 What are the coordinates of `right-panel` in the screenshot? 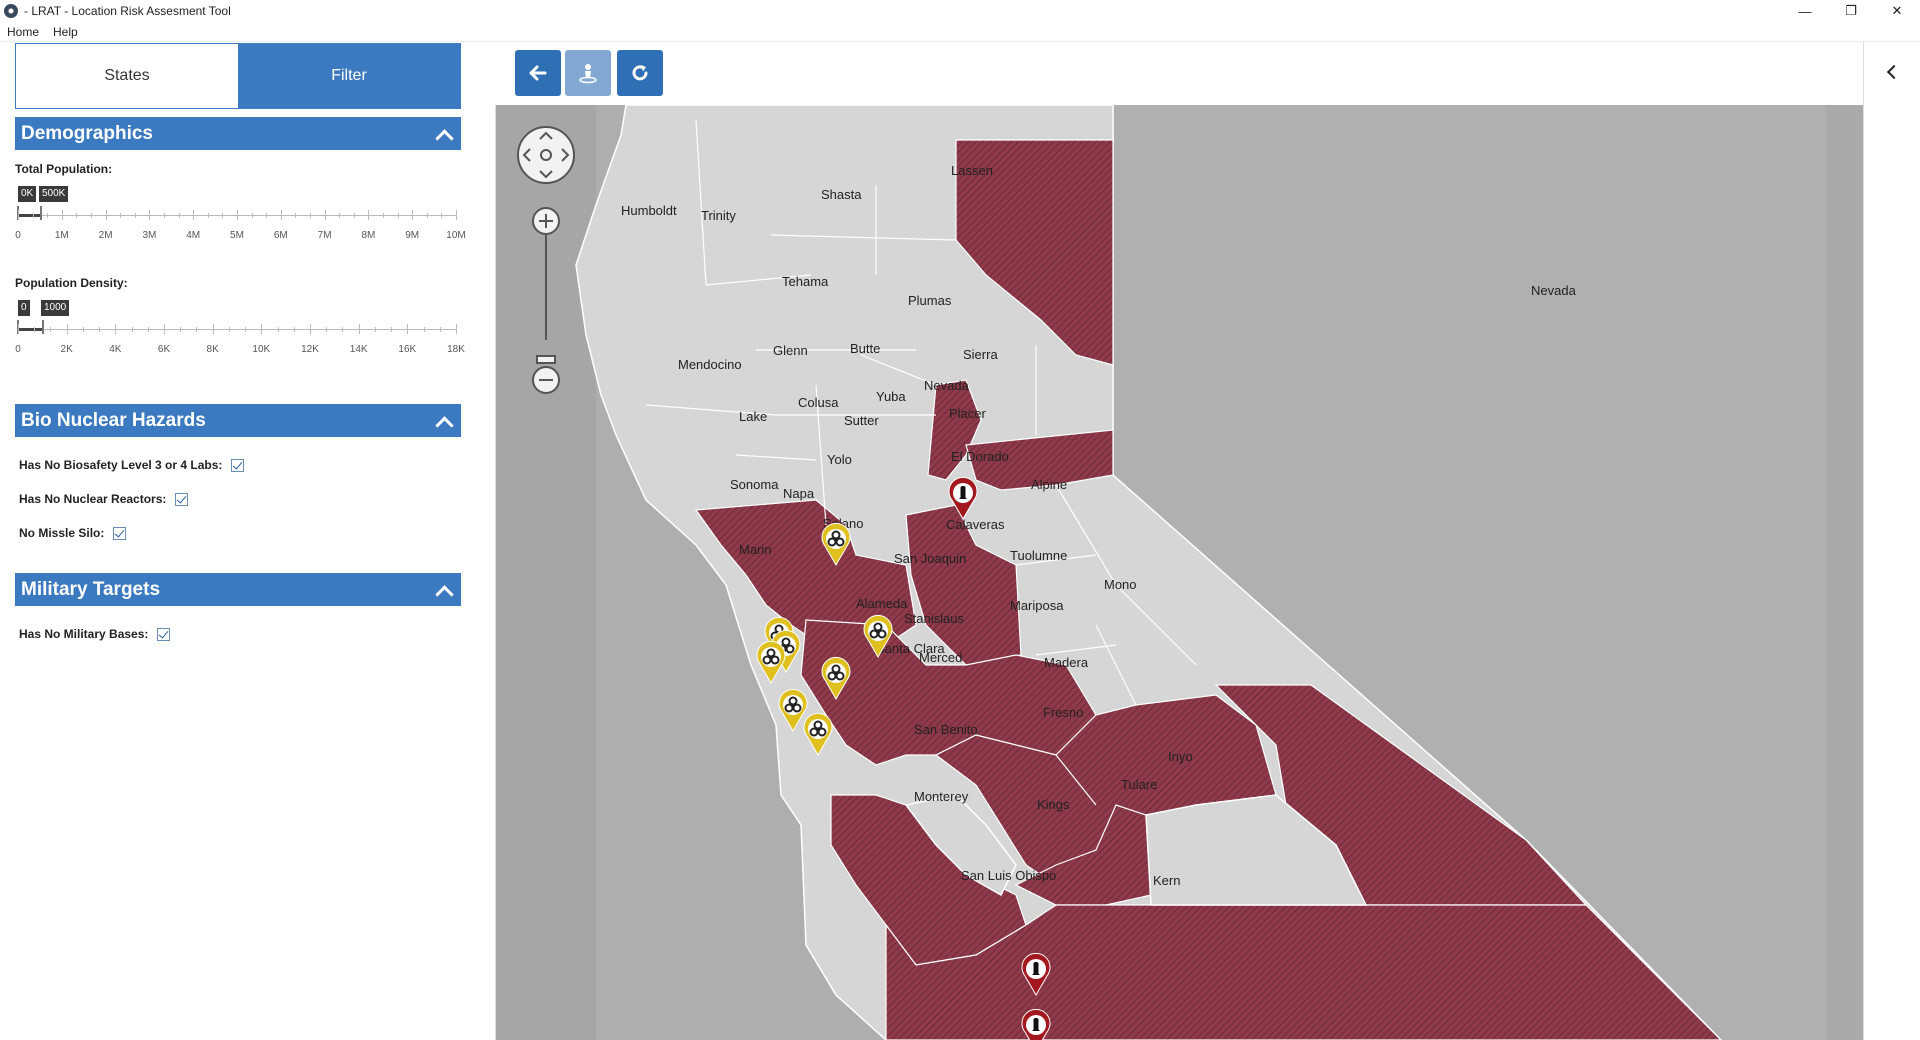 It's located at (1891, 541).